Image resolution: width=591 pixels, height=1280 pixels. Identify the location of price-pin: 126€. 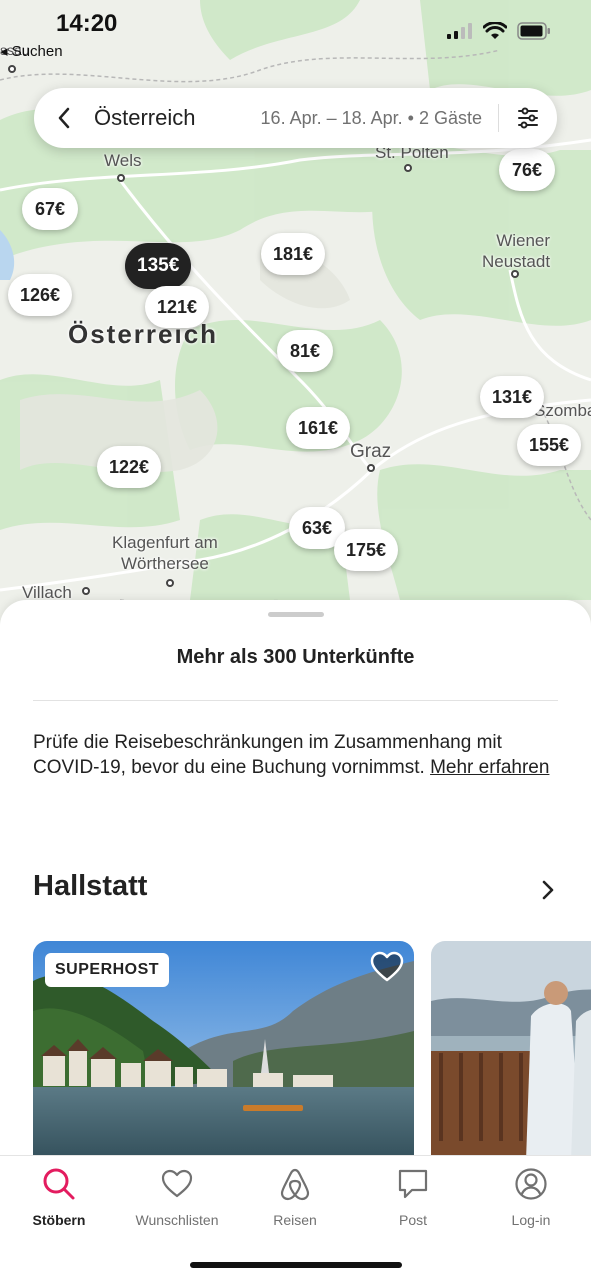
(40, 295).